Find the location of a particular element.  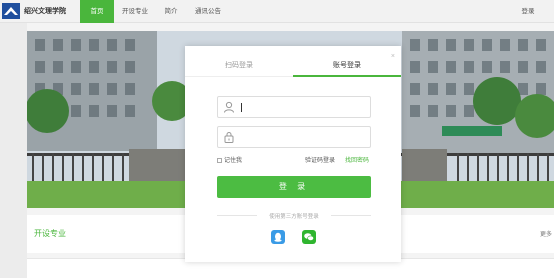

find-password-link: 找回密码 is located at coordinates (357, 159).